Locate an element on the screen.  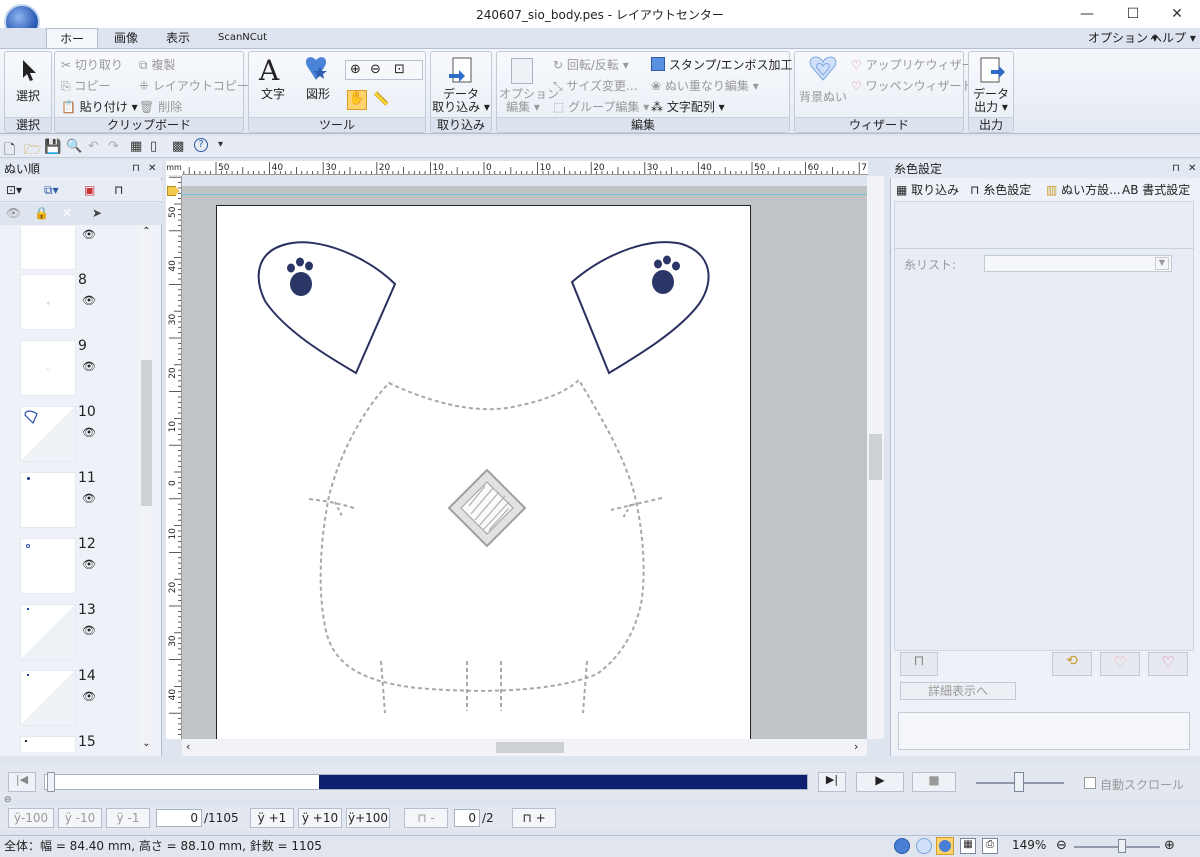
export-data-button: データ 出力 ▾ is located at coordinates (991, 101).